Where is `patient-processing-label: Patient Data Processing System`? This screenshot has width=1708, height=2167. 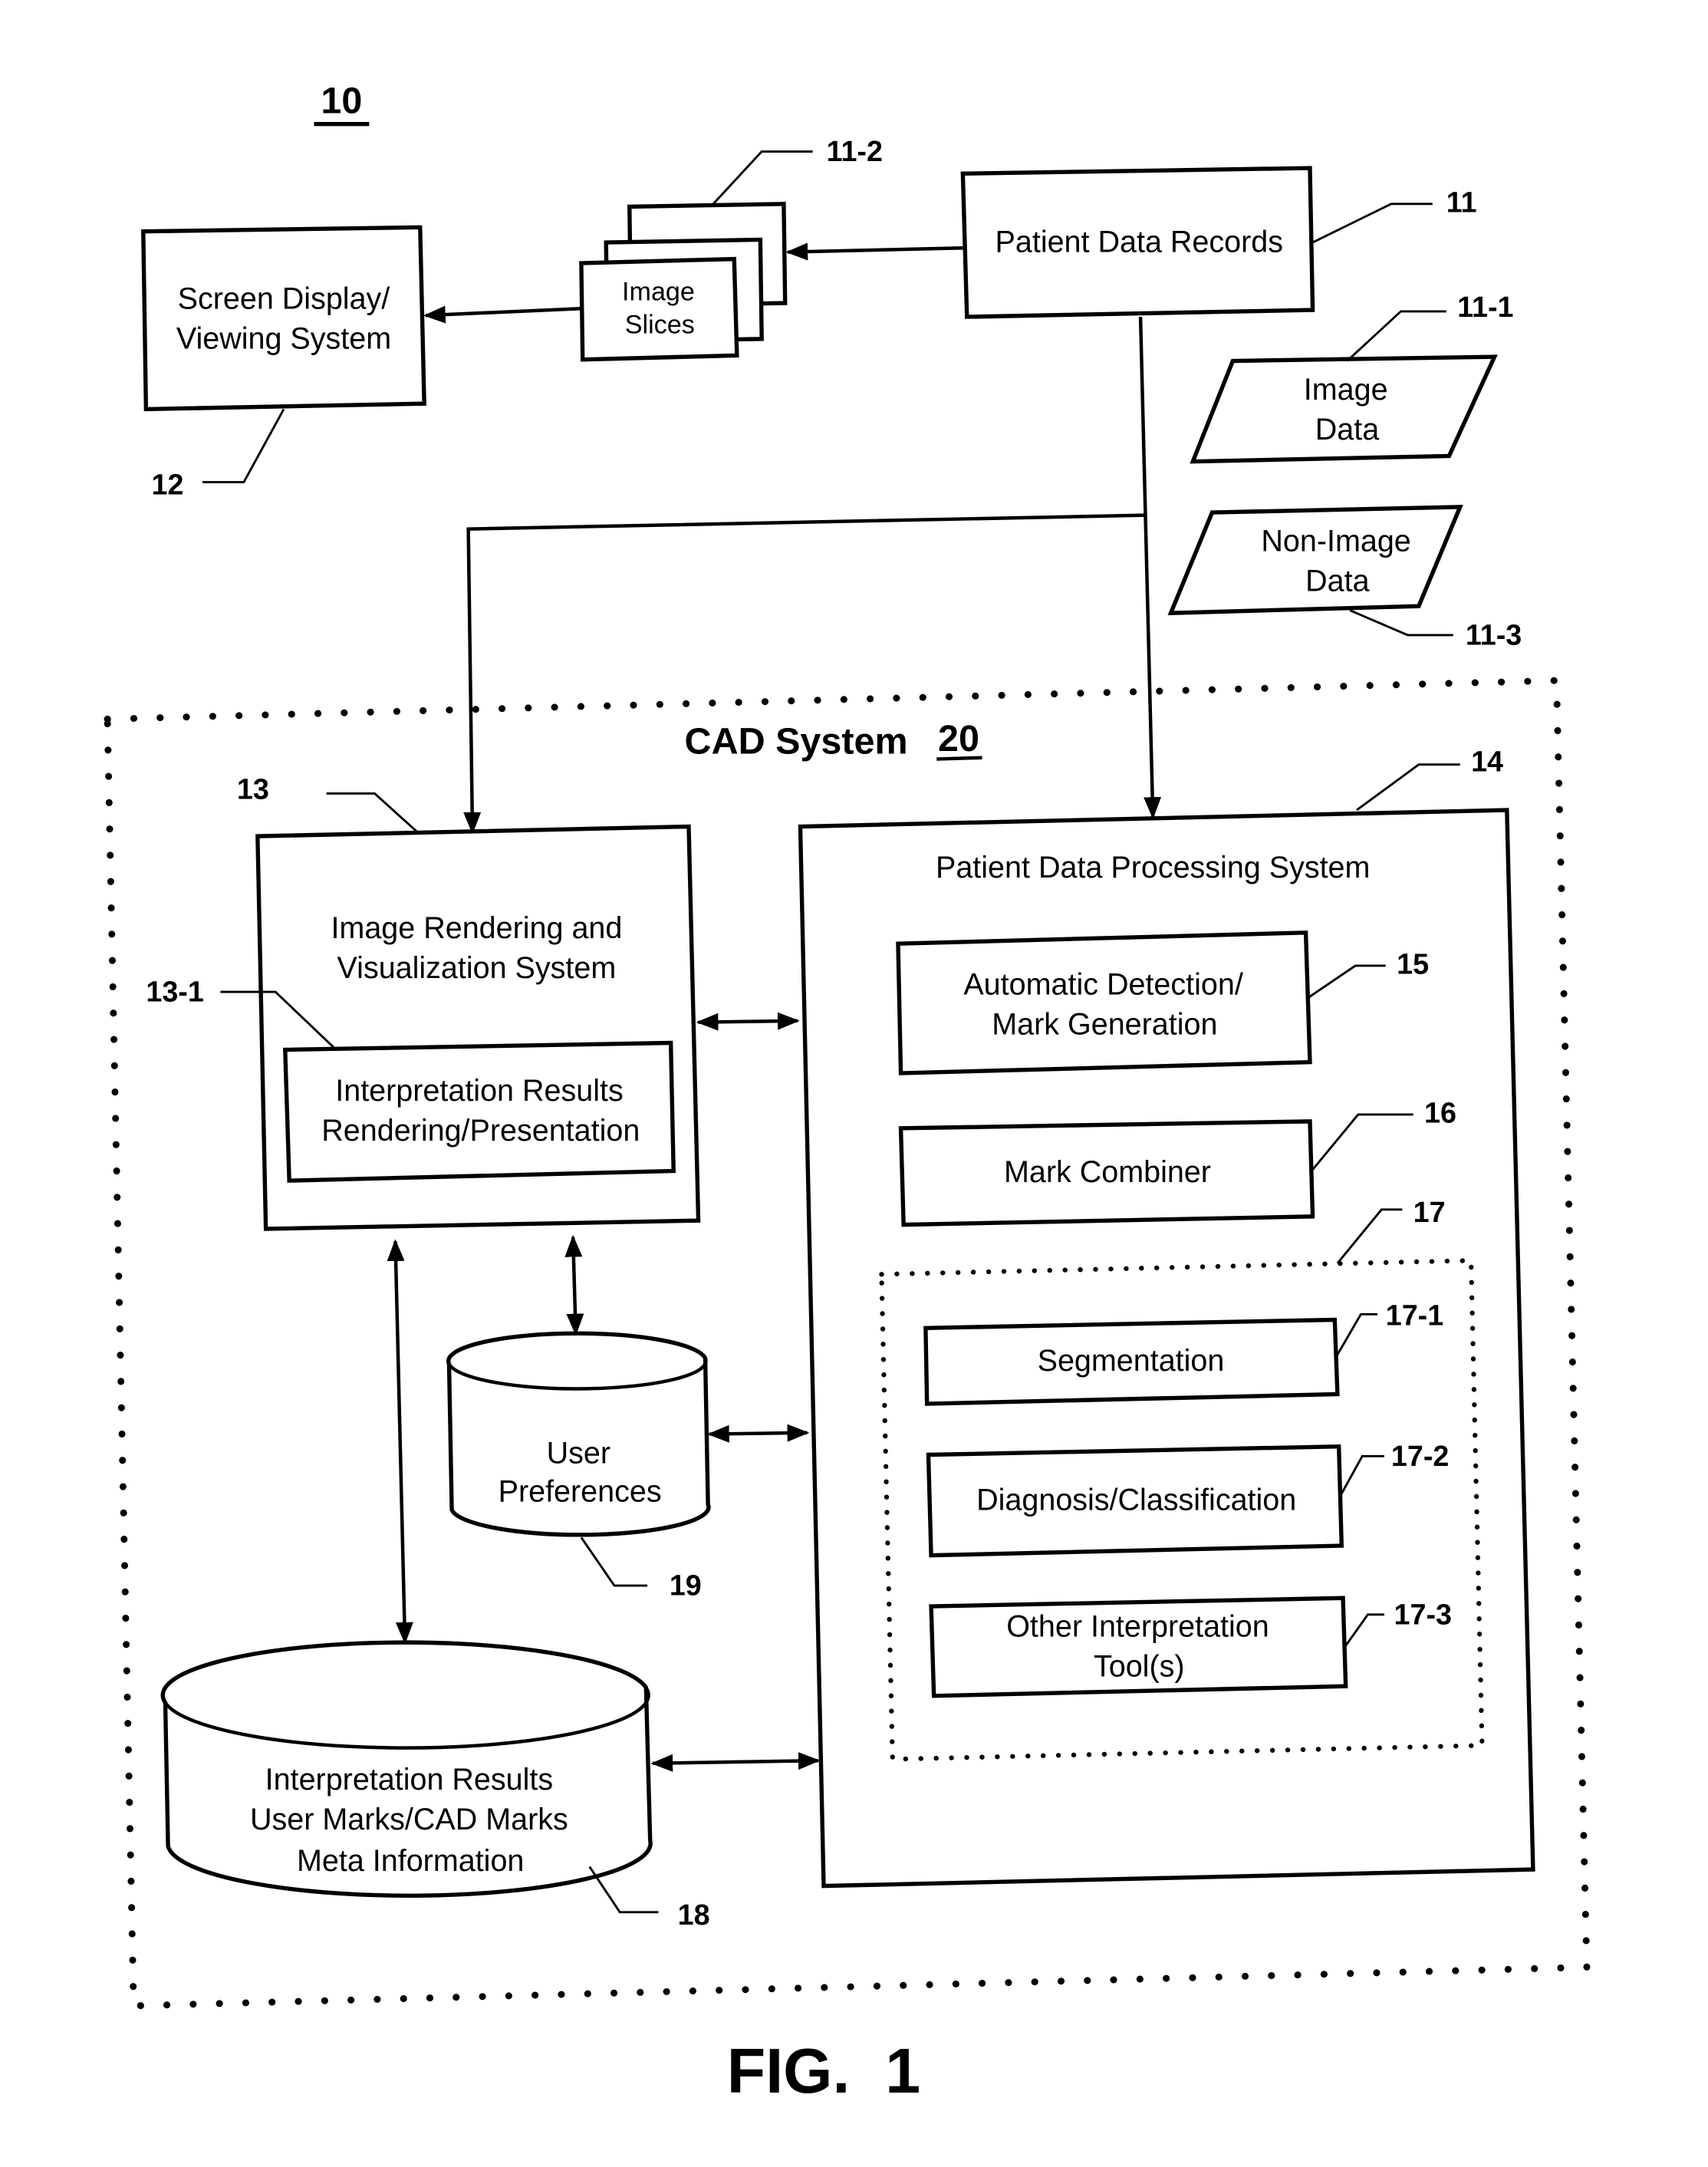 patient-processing-label: Patient Data Processing System is located at coordinates (1153, 867).